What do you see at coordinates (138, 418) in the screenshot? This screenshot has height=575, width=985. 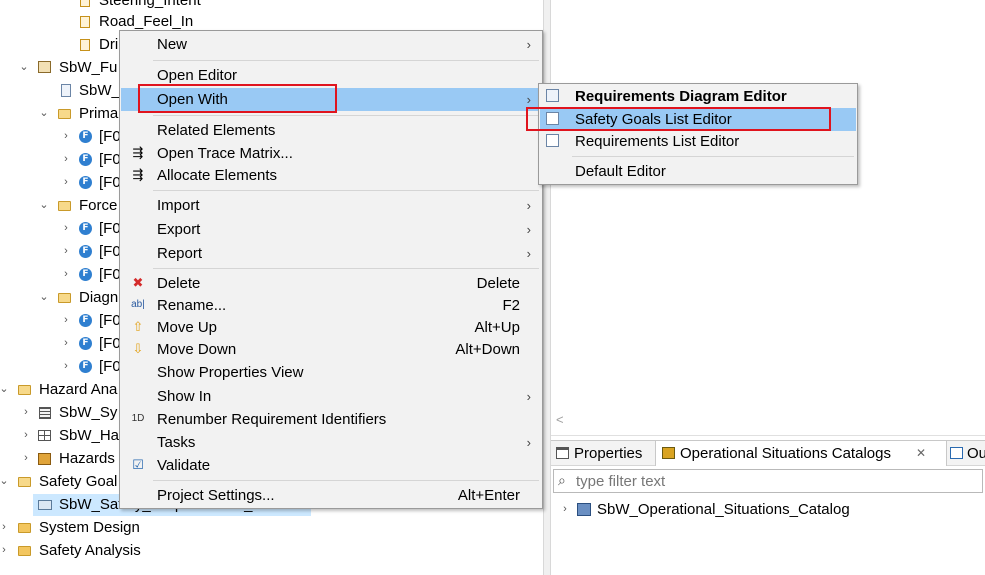 I see `renumber-icon: 1D` at bounding box center [138, 418].